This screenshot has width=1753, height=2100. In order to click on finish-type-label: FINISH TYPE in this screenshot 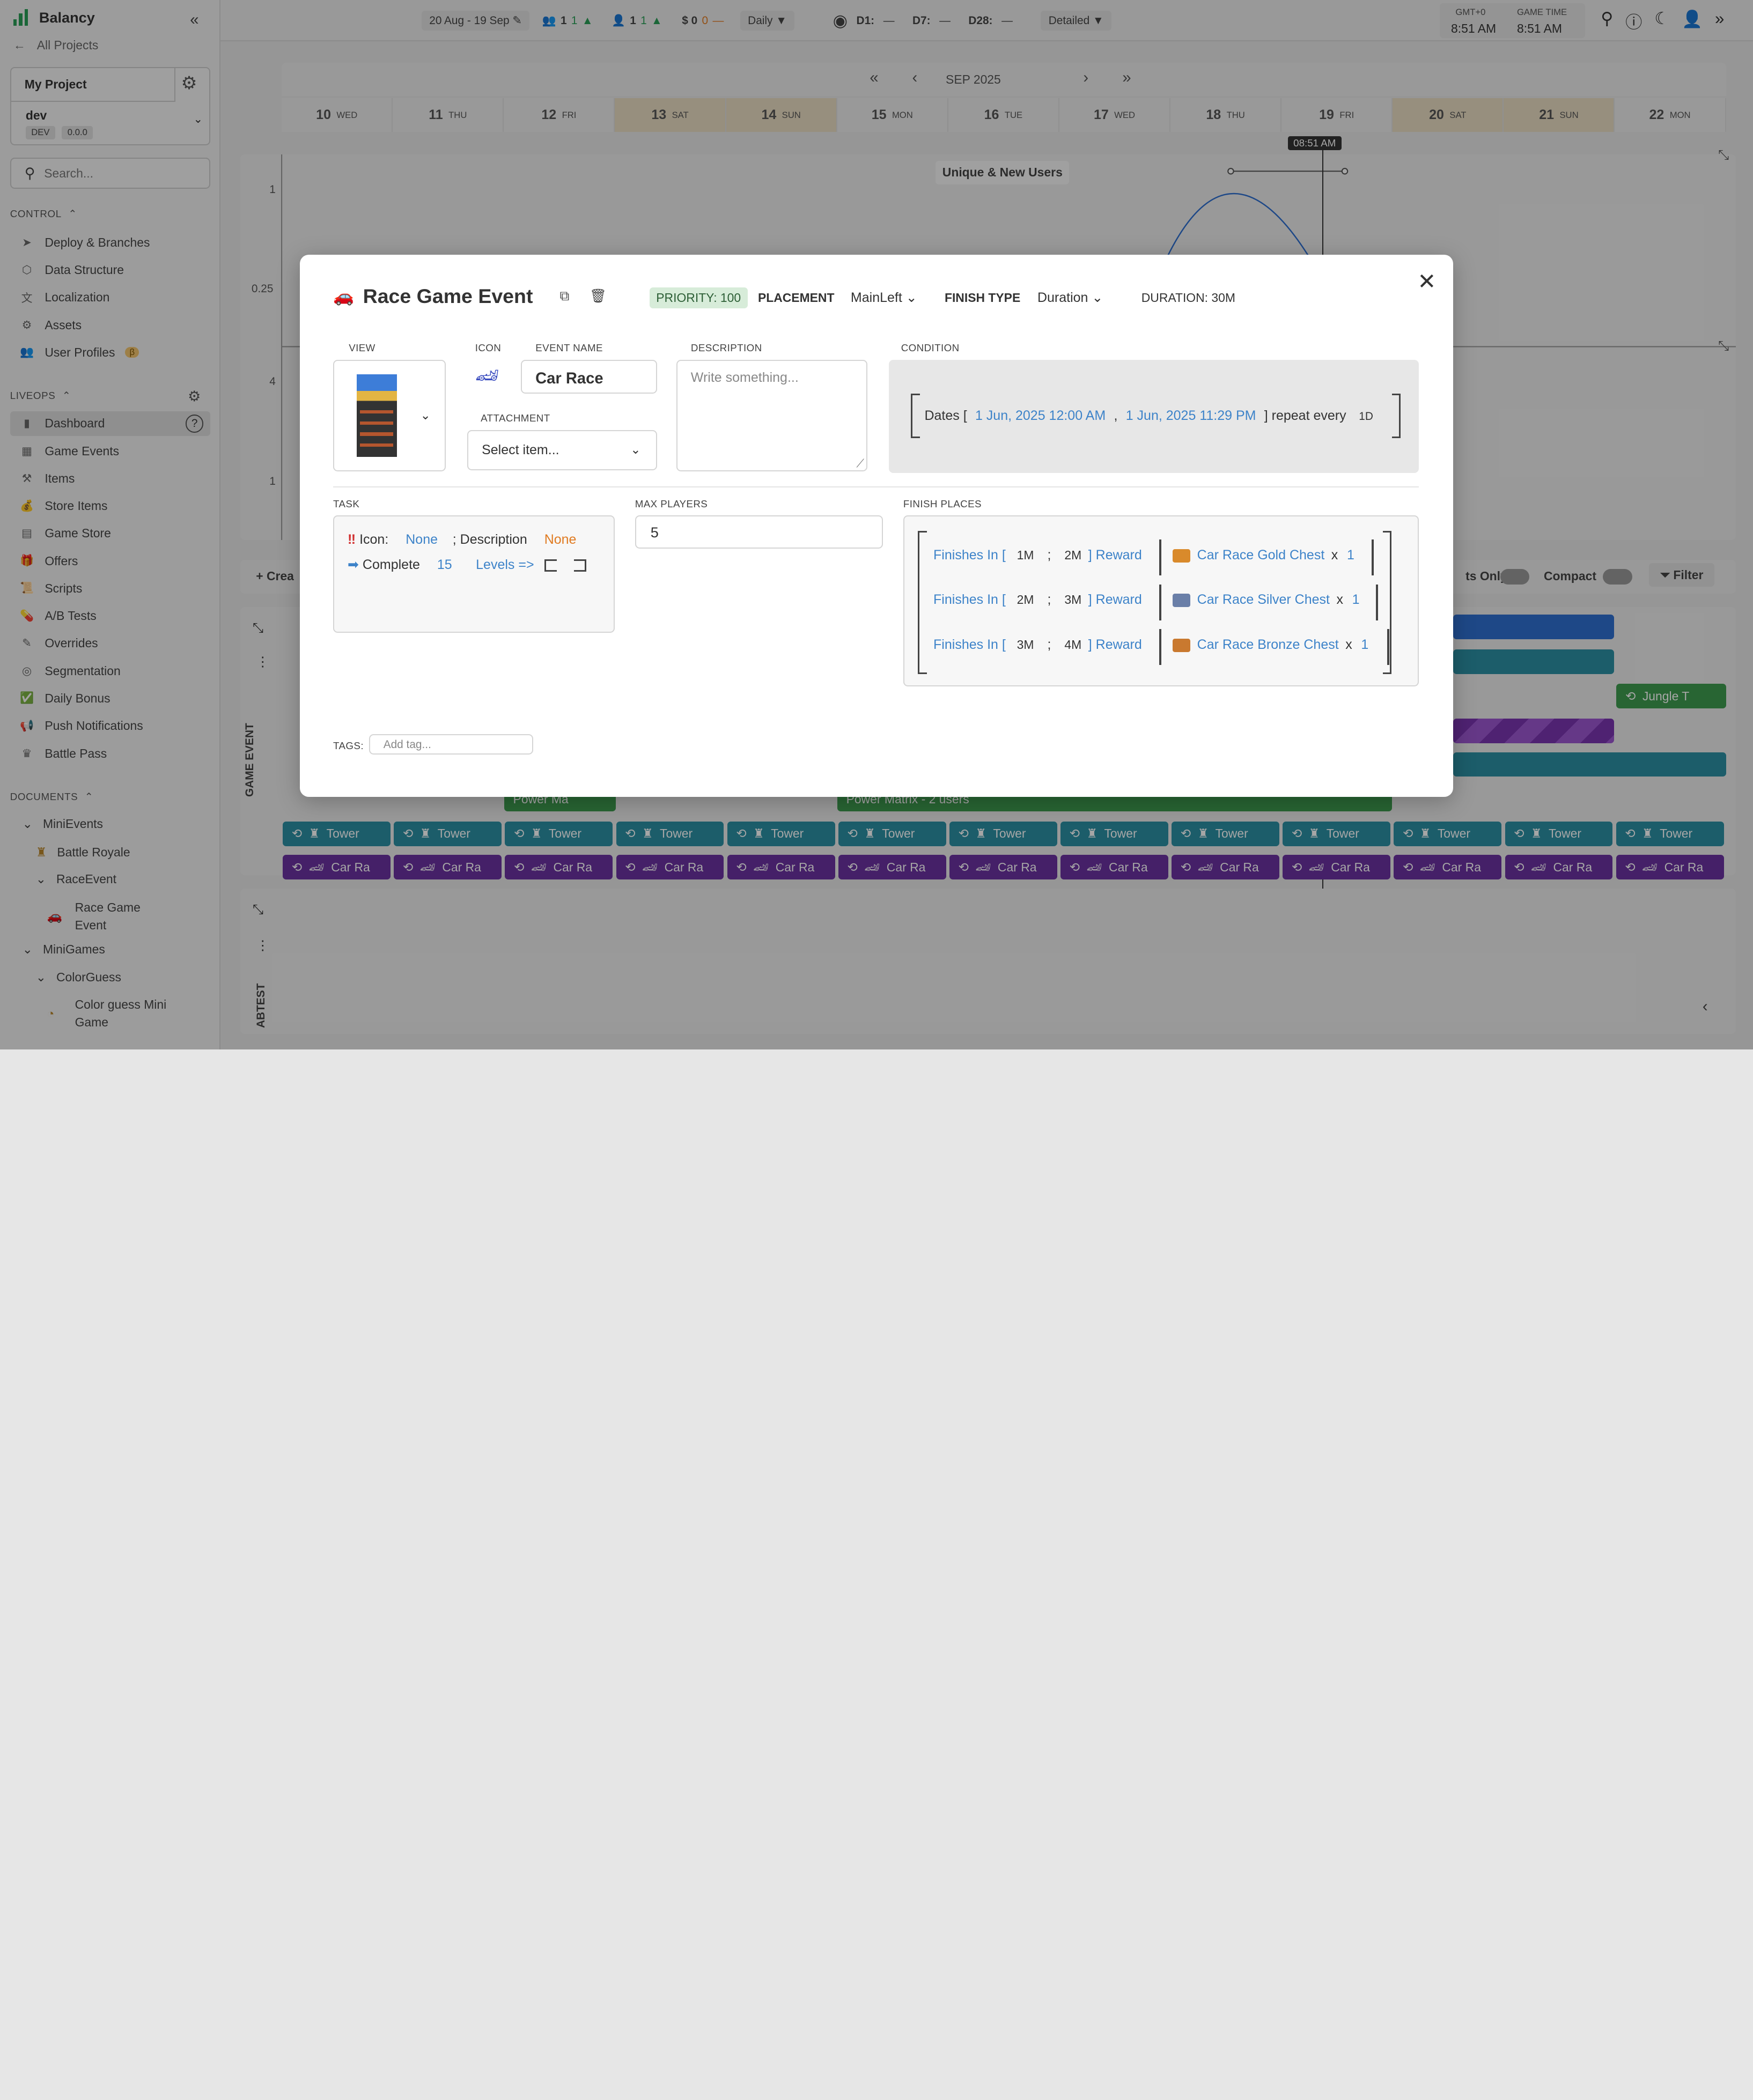, I will do `click(982, 297)`.